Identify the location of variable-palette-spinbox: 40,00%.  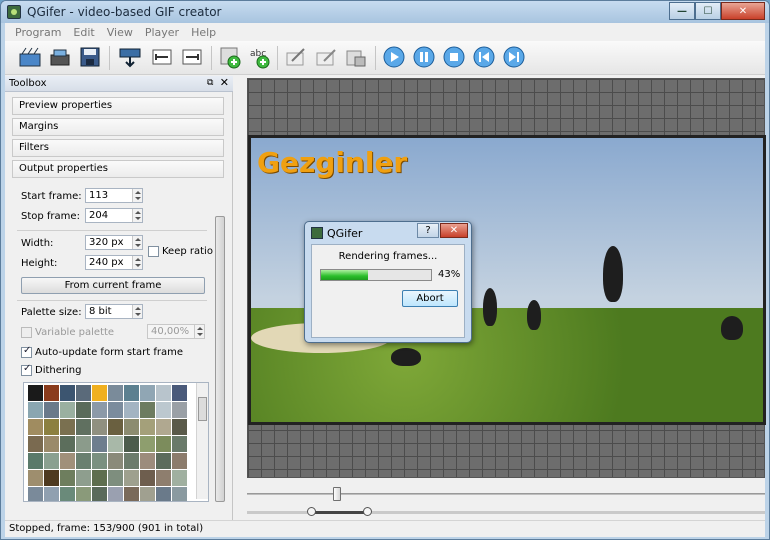
(176, 331).